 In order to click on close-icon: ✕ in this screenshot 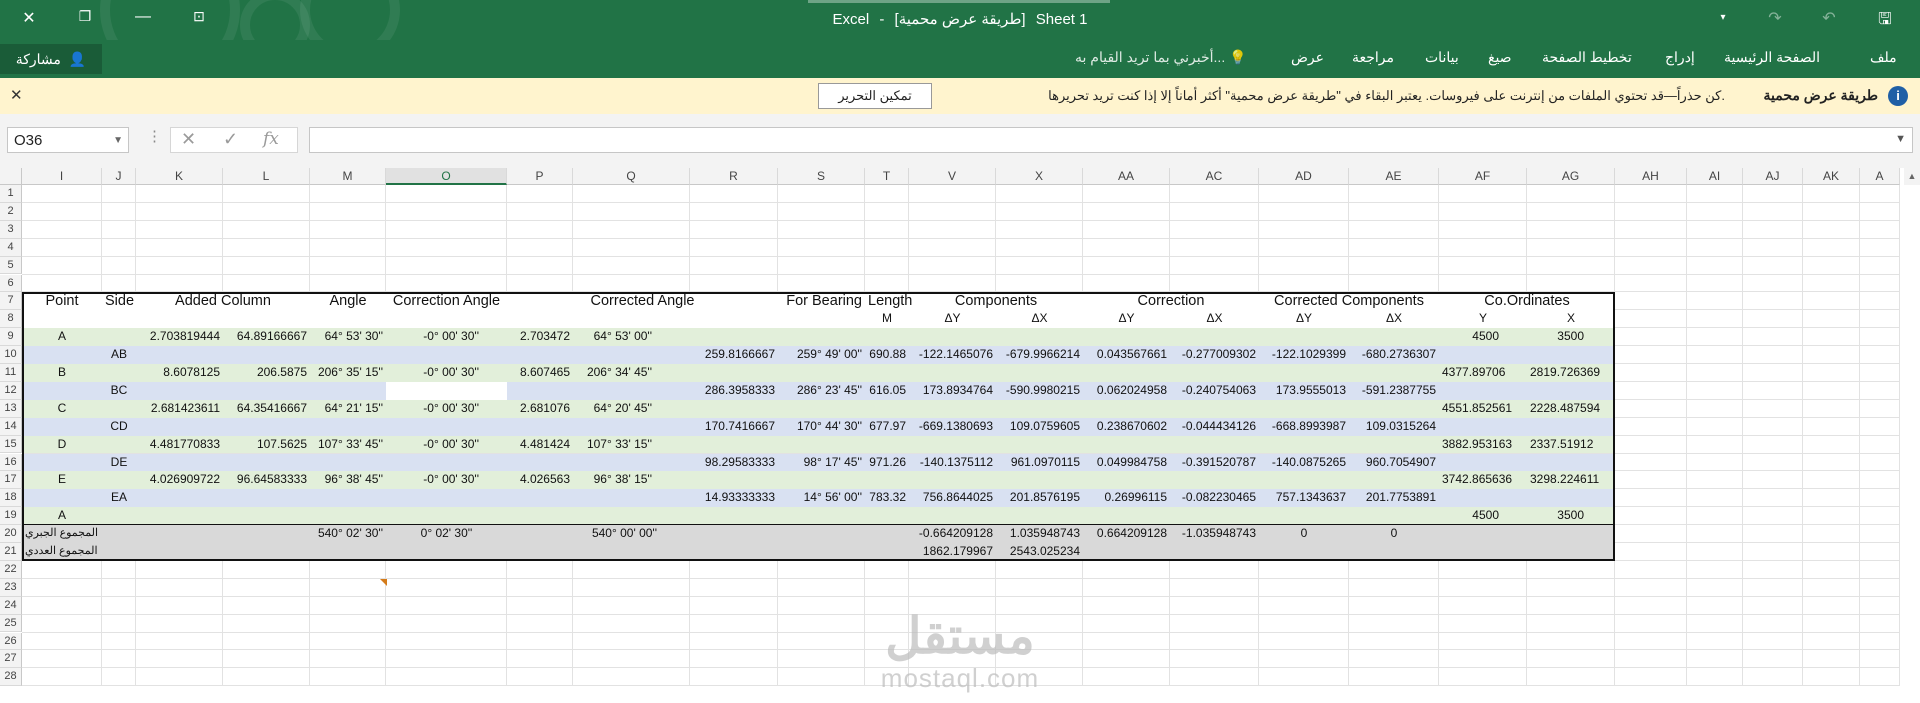, I will do `click(29, 18)`.